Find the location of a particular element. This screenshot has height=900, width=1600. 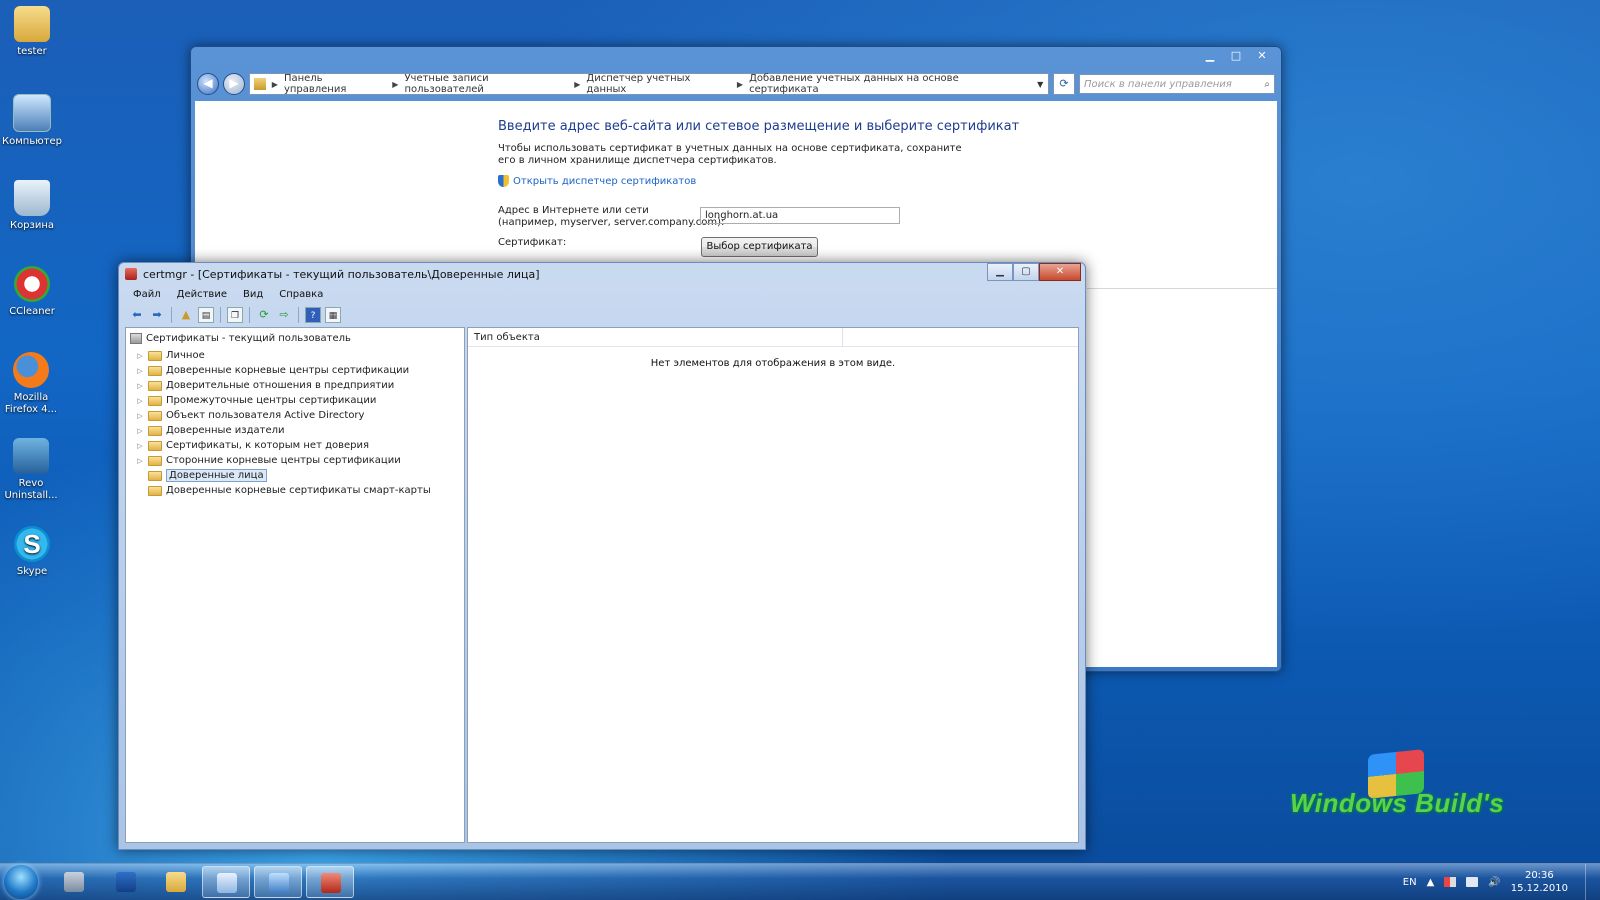

firefox-icon is located at coordinates (31, 370).